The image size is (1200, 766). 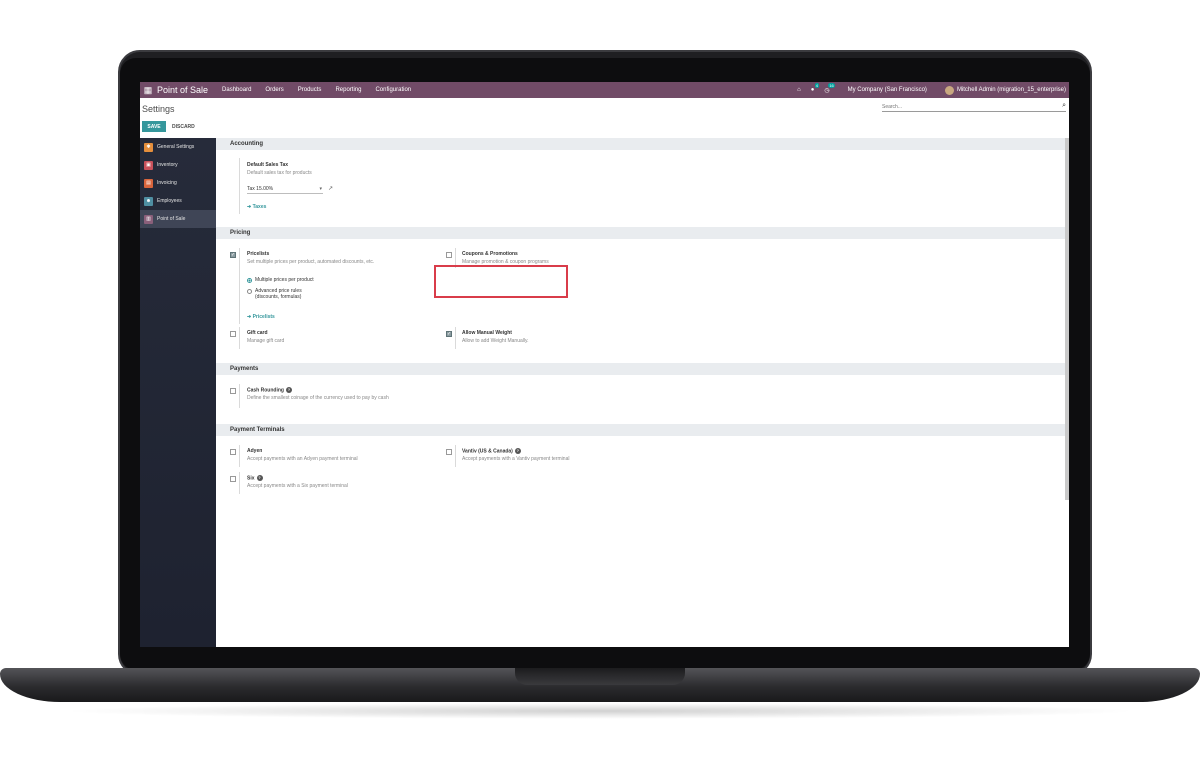 What do you see at coordinates (1011, 90) in the screenshot?
I see `user-name: Mitchell Admin (migration_15_enterprise)` at bounding box center [1011, 90].